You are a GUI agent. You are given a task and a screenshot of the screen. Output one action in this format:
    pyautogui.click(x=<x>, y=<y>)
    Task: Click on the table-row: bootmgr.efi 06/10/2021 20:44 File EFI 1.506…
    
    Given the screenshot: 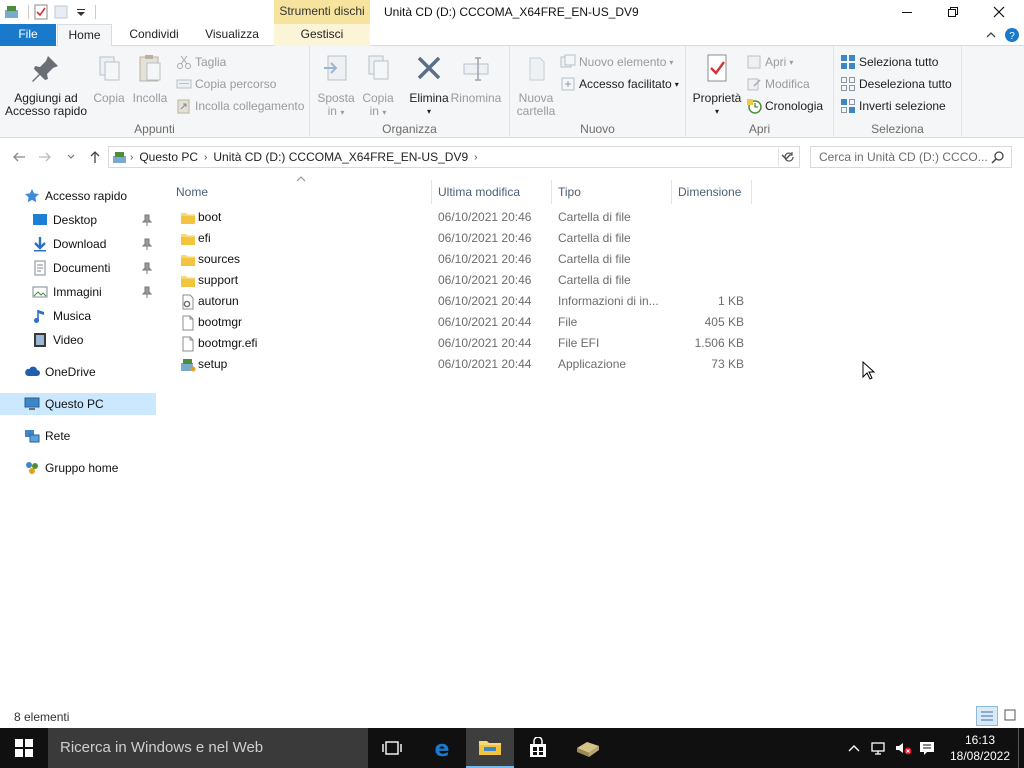 What is the action you would take?
    pyautogui.click(x=462, y=343)
    